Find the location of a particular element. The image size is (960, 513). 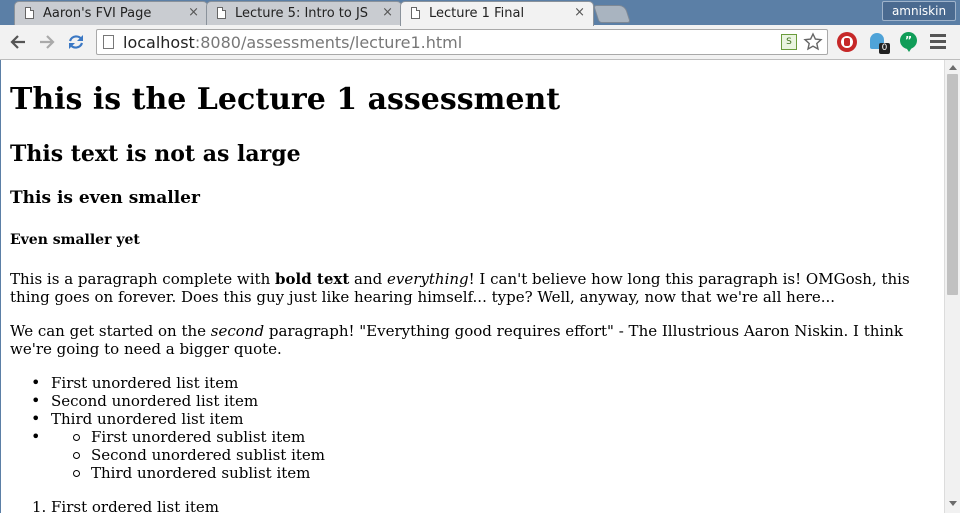

back-button is located at coordinates (18, 42).